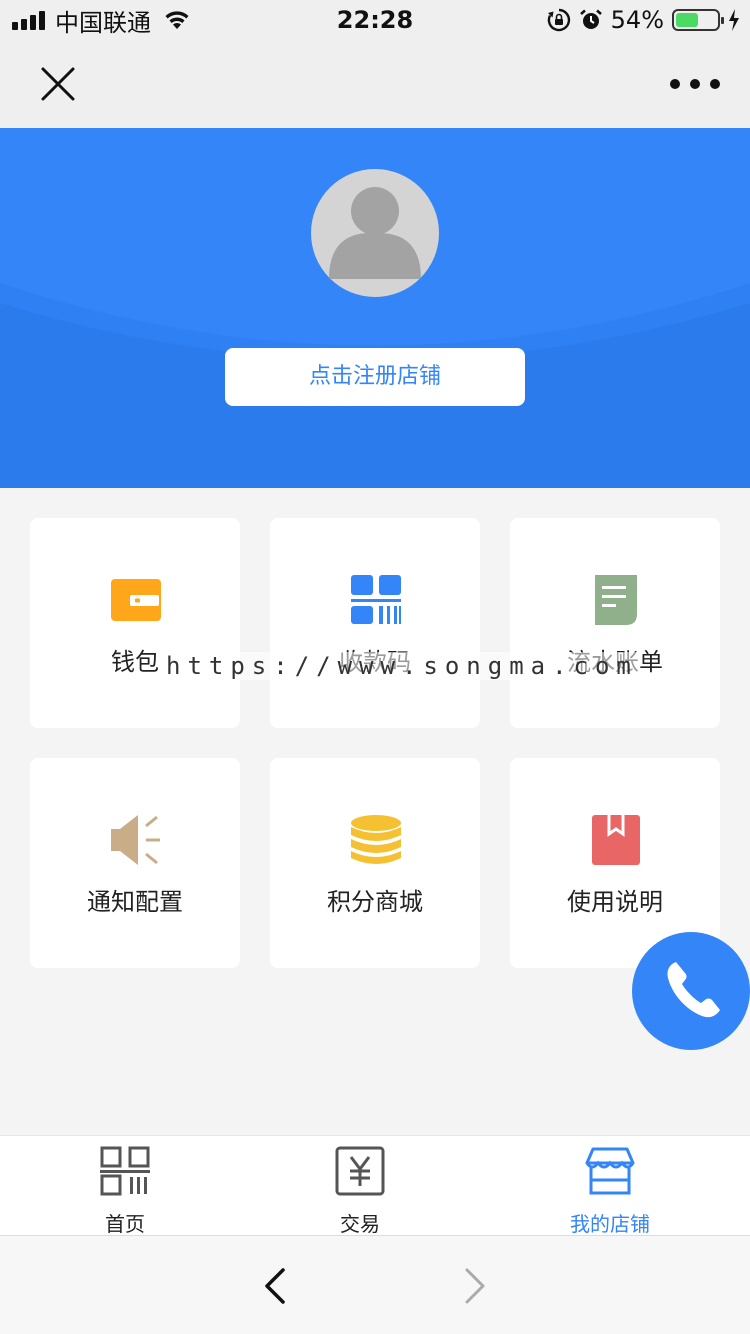  I want to click on grid-item-payment-code: 收款码, so click(375, 623).